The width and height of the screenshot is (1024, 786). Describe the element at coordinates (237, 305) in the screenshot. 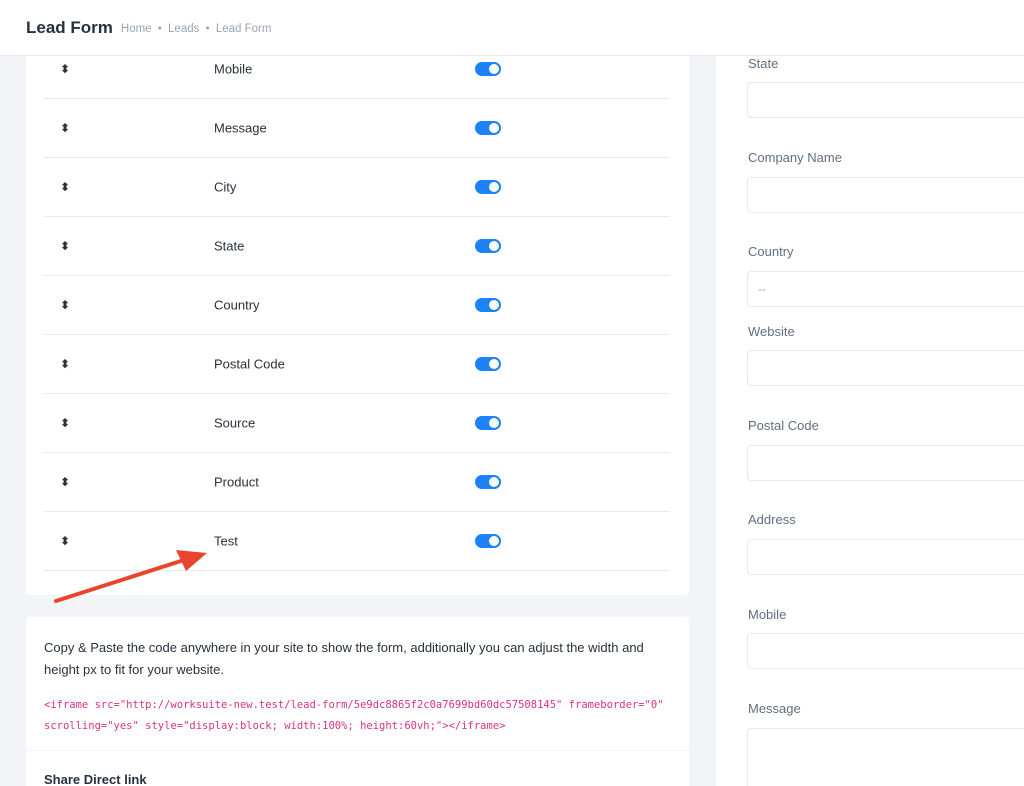

I see `field-label: Country` at that location.